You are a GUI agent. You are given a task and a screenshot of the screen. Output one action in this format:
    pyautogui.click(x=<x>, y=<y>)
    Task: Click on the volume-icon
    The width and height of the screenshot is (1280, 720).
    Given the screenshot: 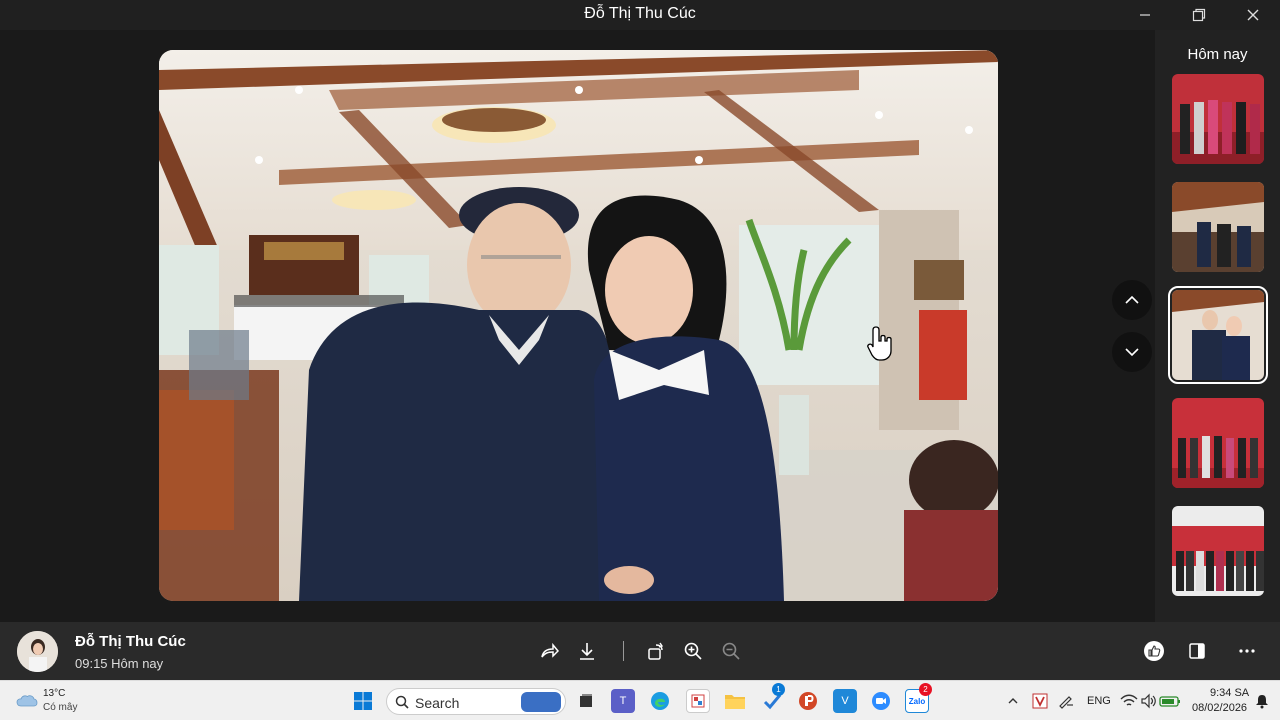 What is the action you would take?
    pyautogui.click(x=1148, y=701)
    